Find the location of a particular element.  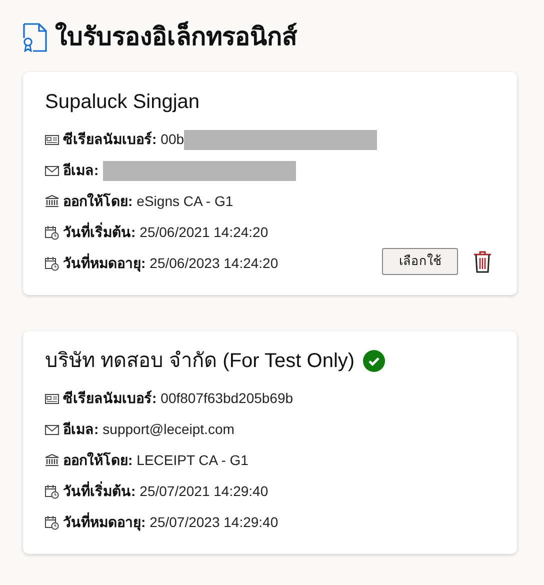

certificate-name: บริษัท ทดสอบ จำกัด (For Test Only) is located at coordinates (200, 361).